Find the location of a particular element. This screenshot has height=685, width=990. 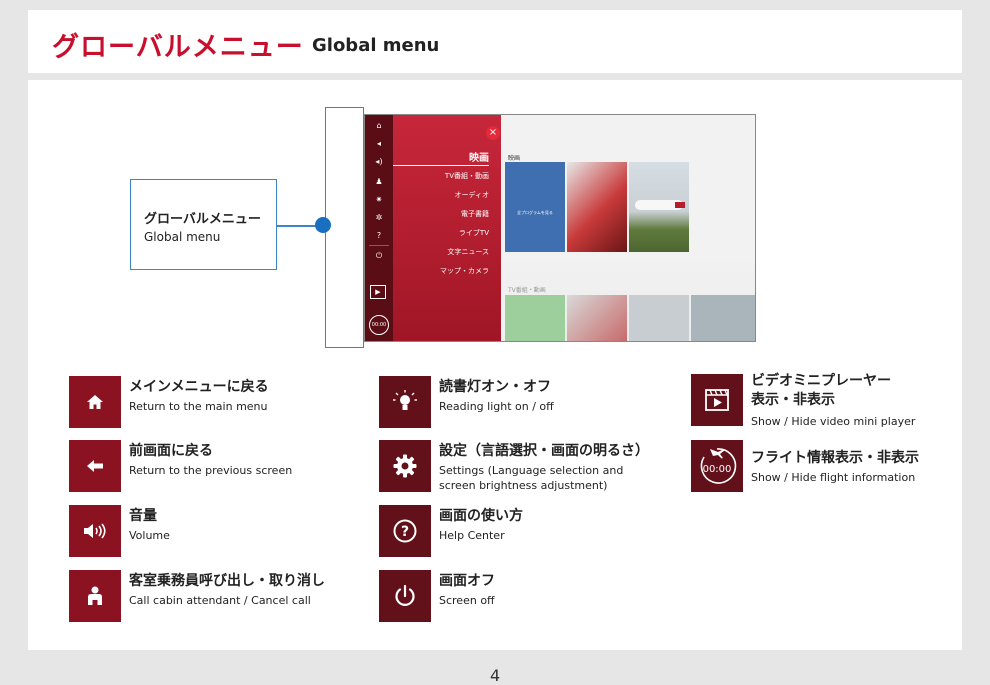

back-arrow-icon is located at coordinates (95, 466).